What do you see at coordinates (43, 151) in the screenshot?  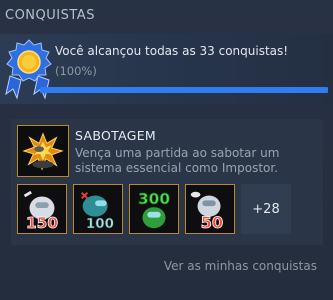 I see `explosion-icon` at bounding box center [43, 151].